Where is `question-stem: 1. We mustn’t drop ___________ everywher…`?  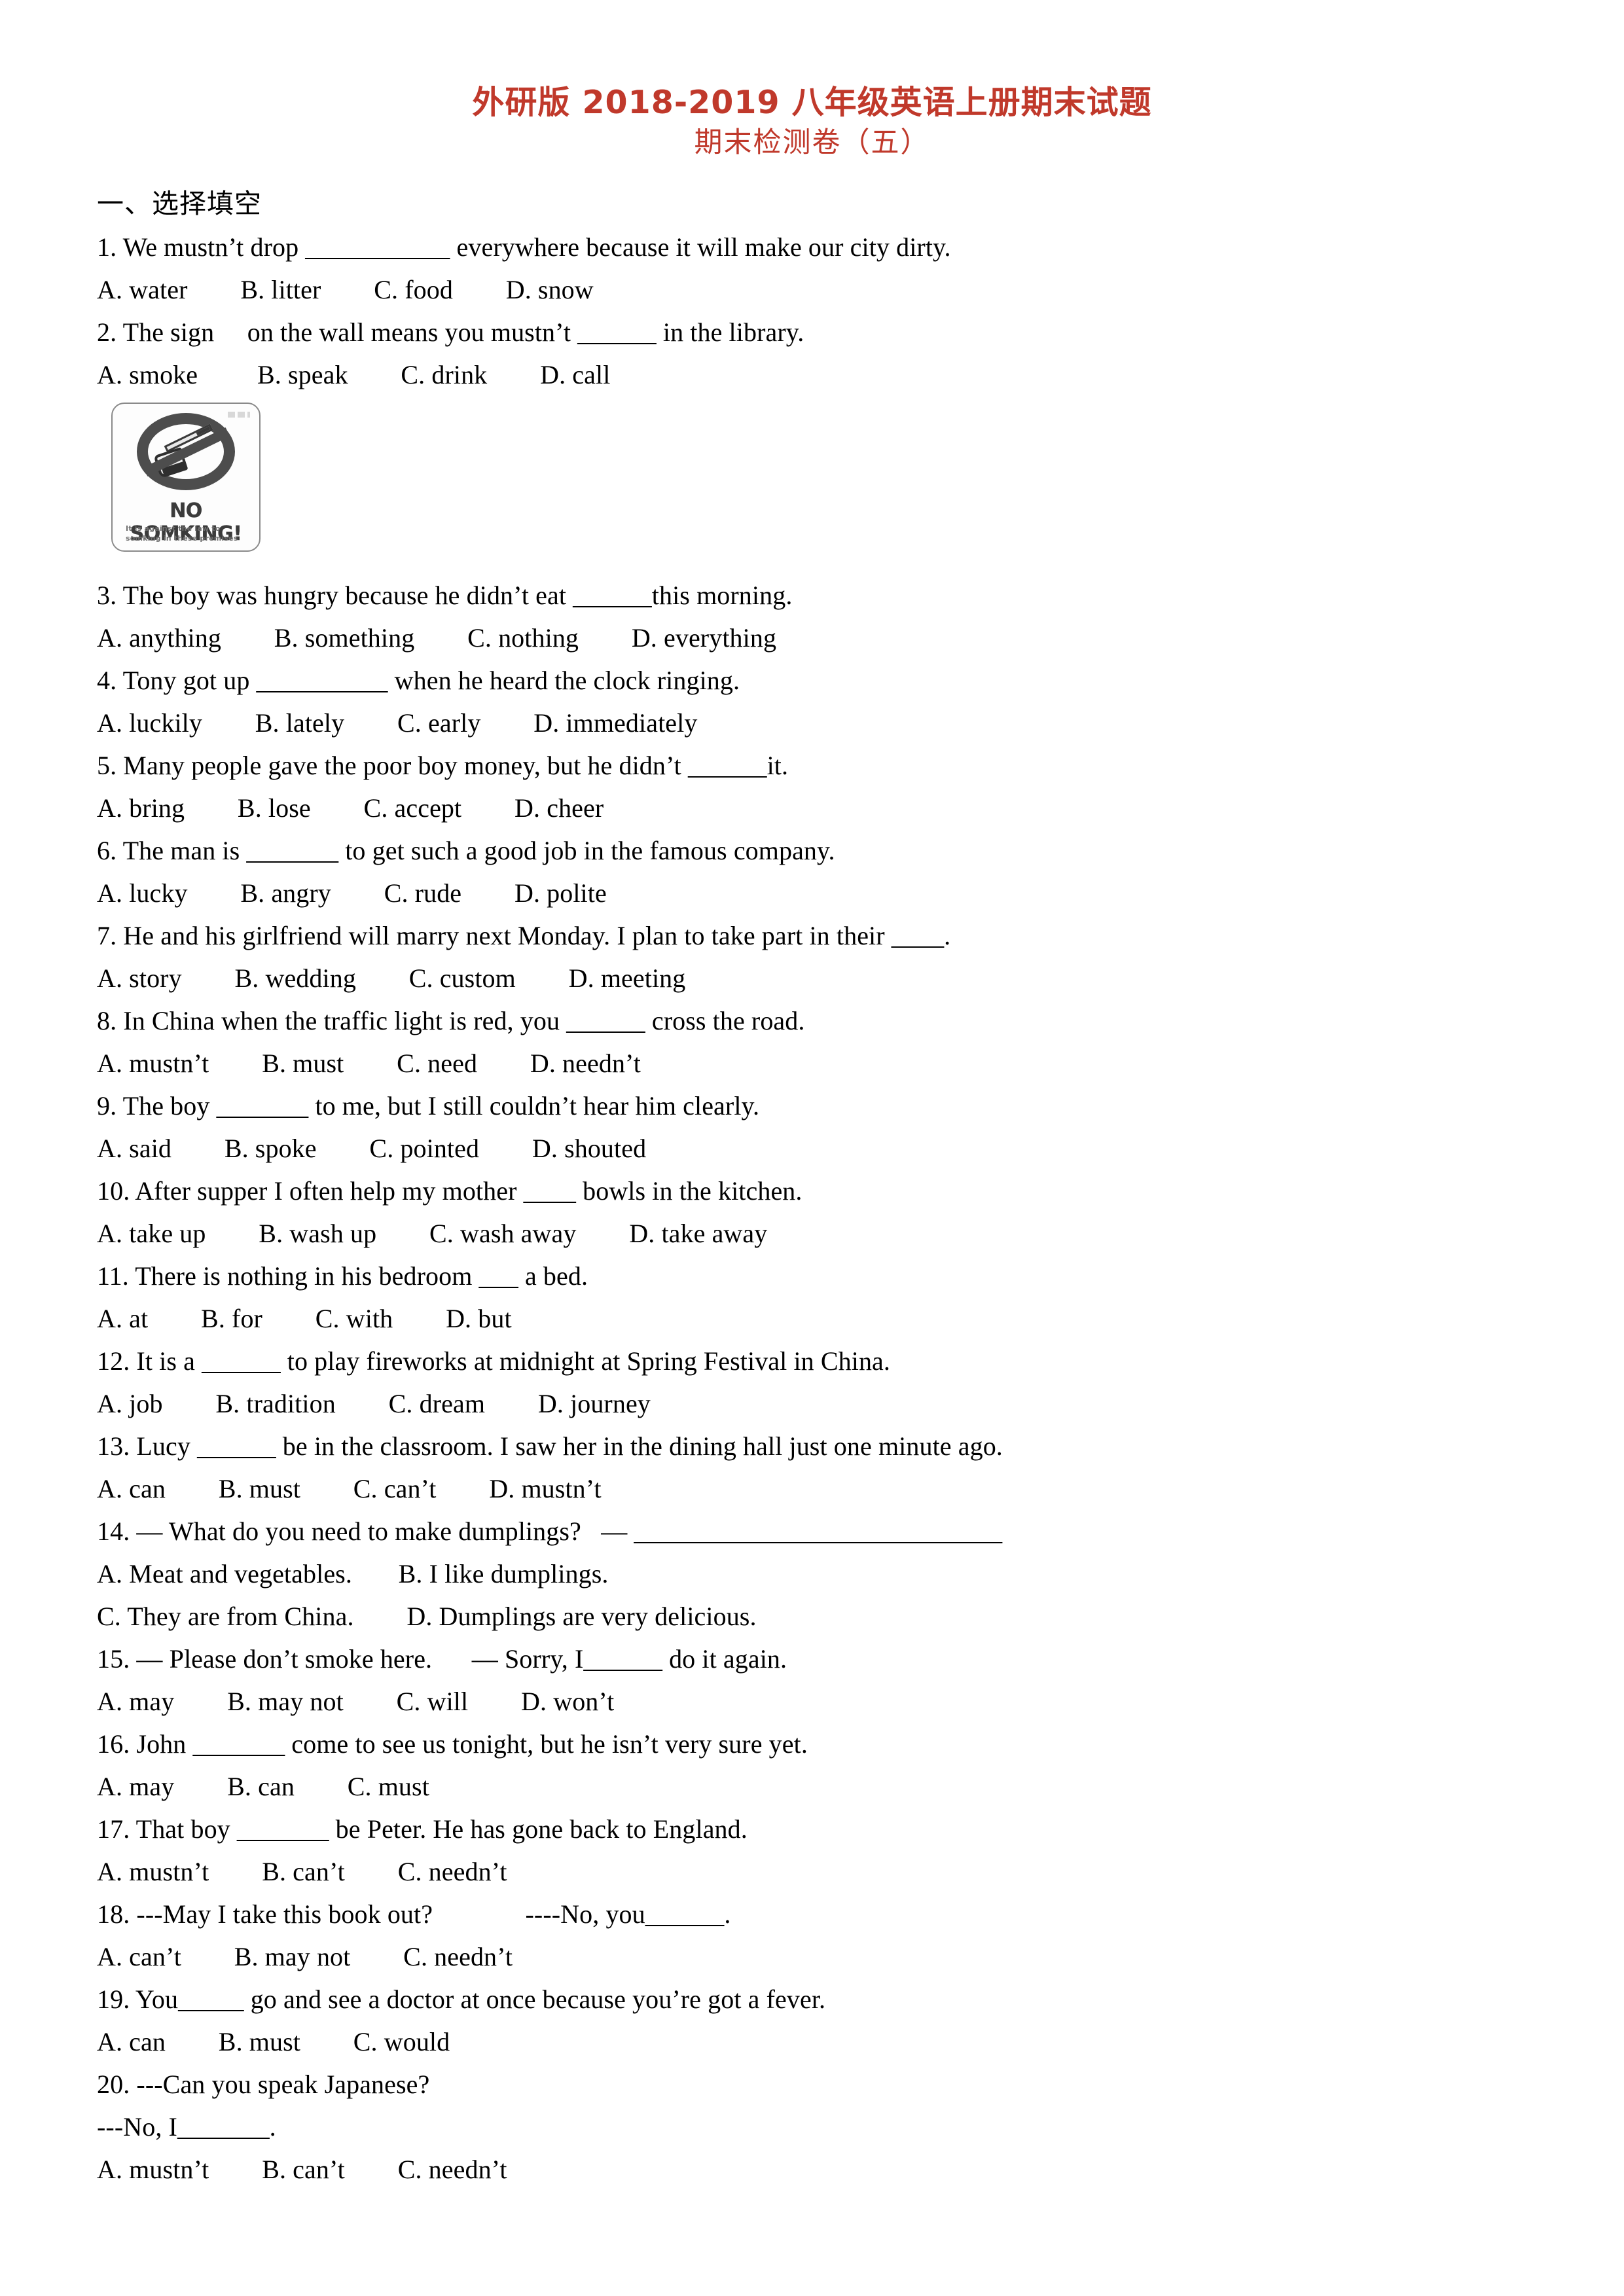
question-stem: 1. We mustn’t drop ___________ everywher… is located at coordinates (524, 247).